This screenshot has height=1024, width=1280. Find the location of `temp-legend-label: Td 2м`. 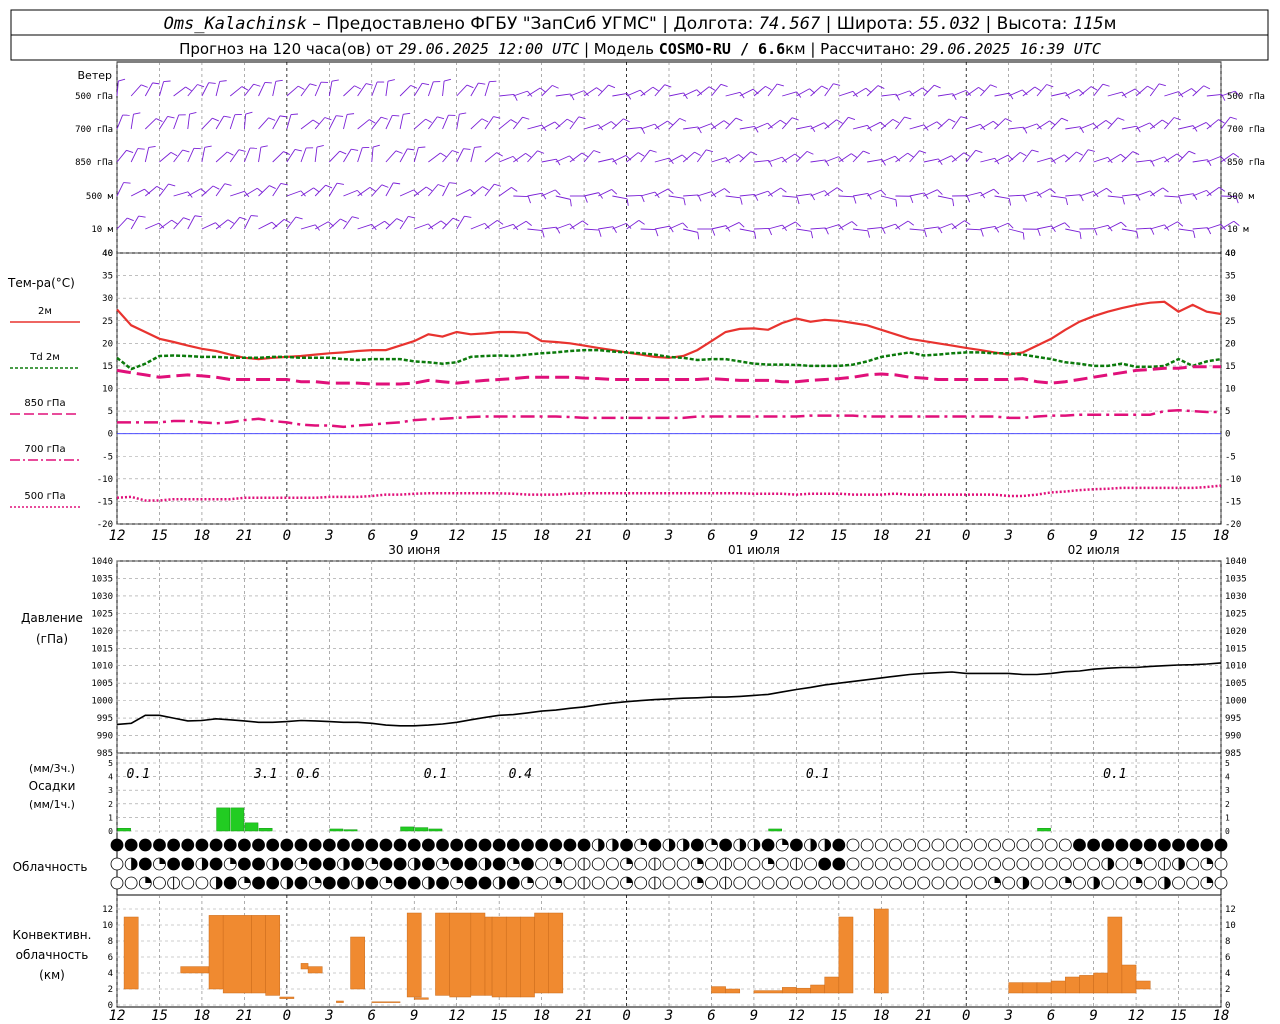

temp-legend-label: Td 2м is located at coordinates (44, 357).